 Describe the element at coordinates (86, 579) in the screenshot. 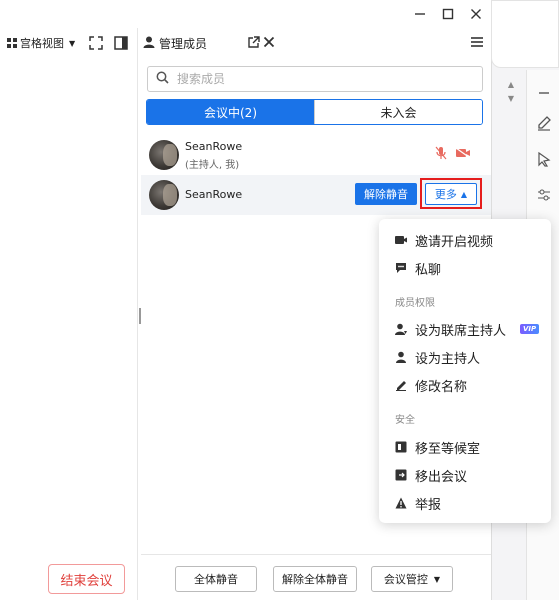

I see `end-meeting-button: 结束会议` at that location.